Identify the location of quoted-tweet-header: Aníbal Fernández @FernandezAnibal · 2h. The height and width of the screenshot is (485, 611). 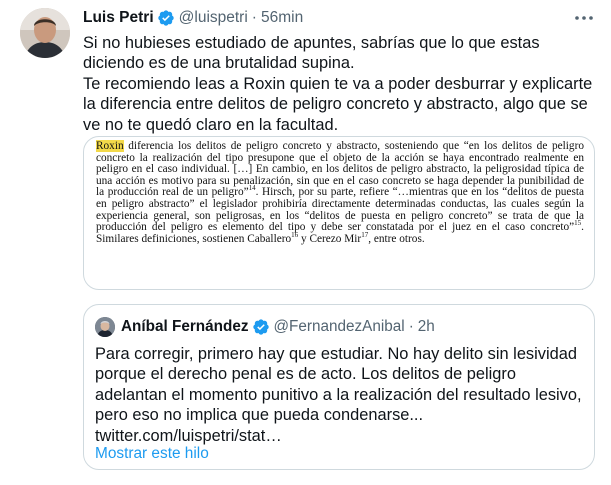
(338, 327).